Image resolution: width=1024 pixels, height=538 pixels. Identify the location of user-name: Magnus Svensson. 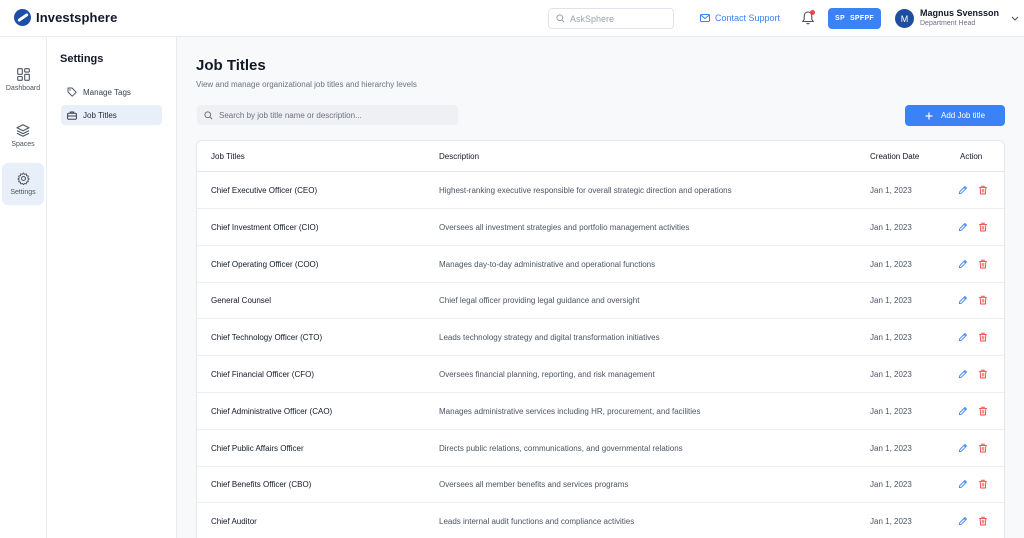
(960, 13).